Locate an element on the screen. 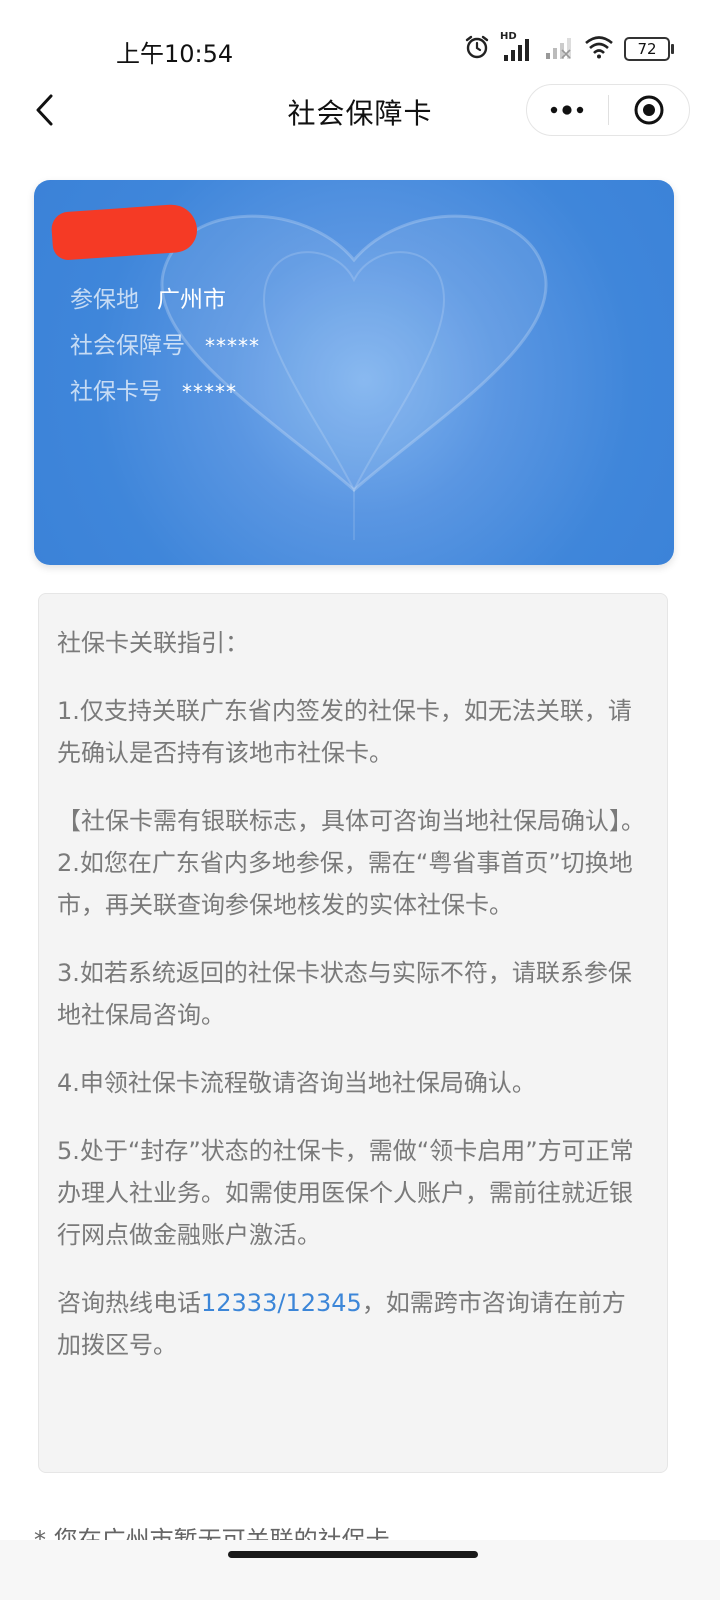 This screenshot has width=720, height=1600. nav-bar: 社会保障卡 is located at coordinates (360, 111).